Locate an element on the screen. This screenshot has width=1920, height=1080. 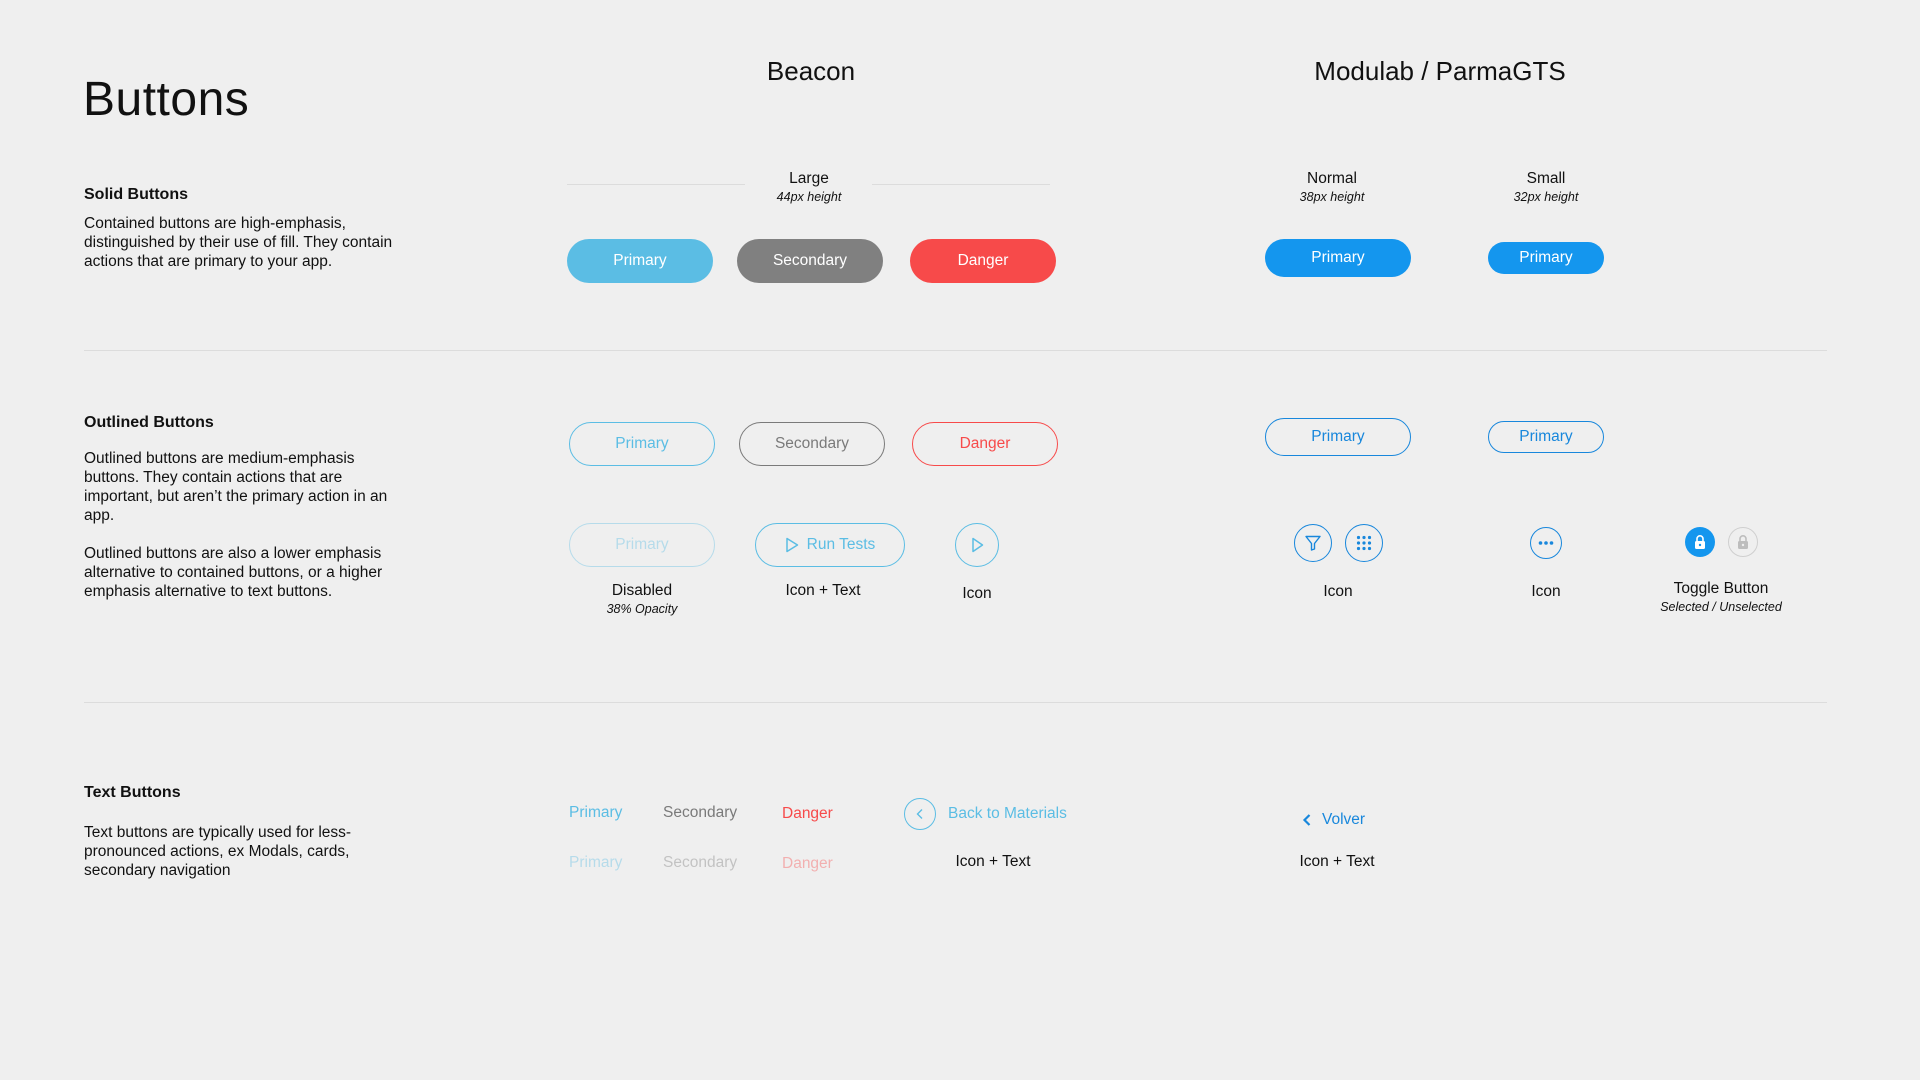
icon-caption: Icon is located at coordinates (977, 593).